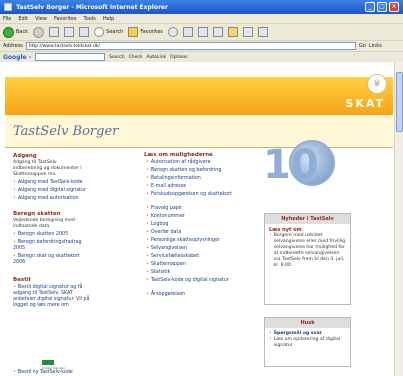 The height and width of the screenshot is (376, 403). I want to click on link-label: E-mail adresse, so click(168, 186).